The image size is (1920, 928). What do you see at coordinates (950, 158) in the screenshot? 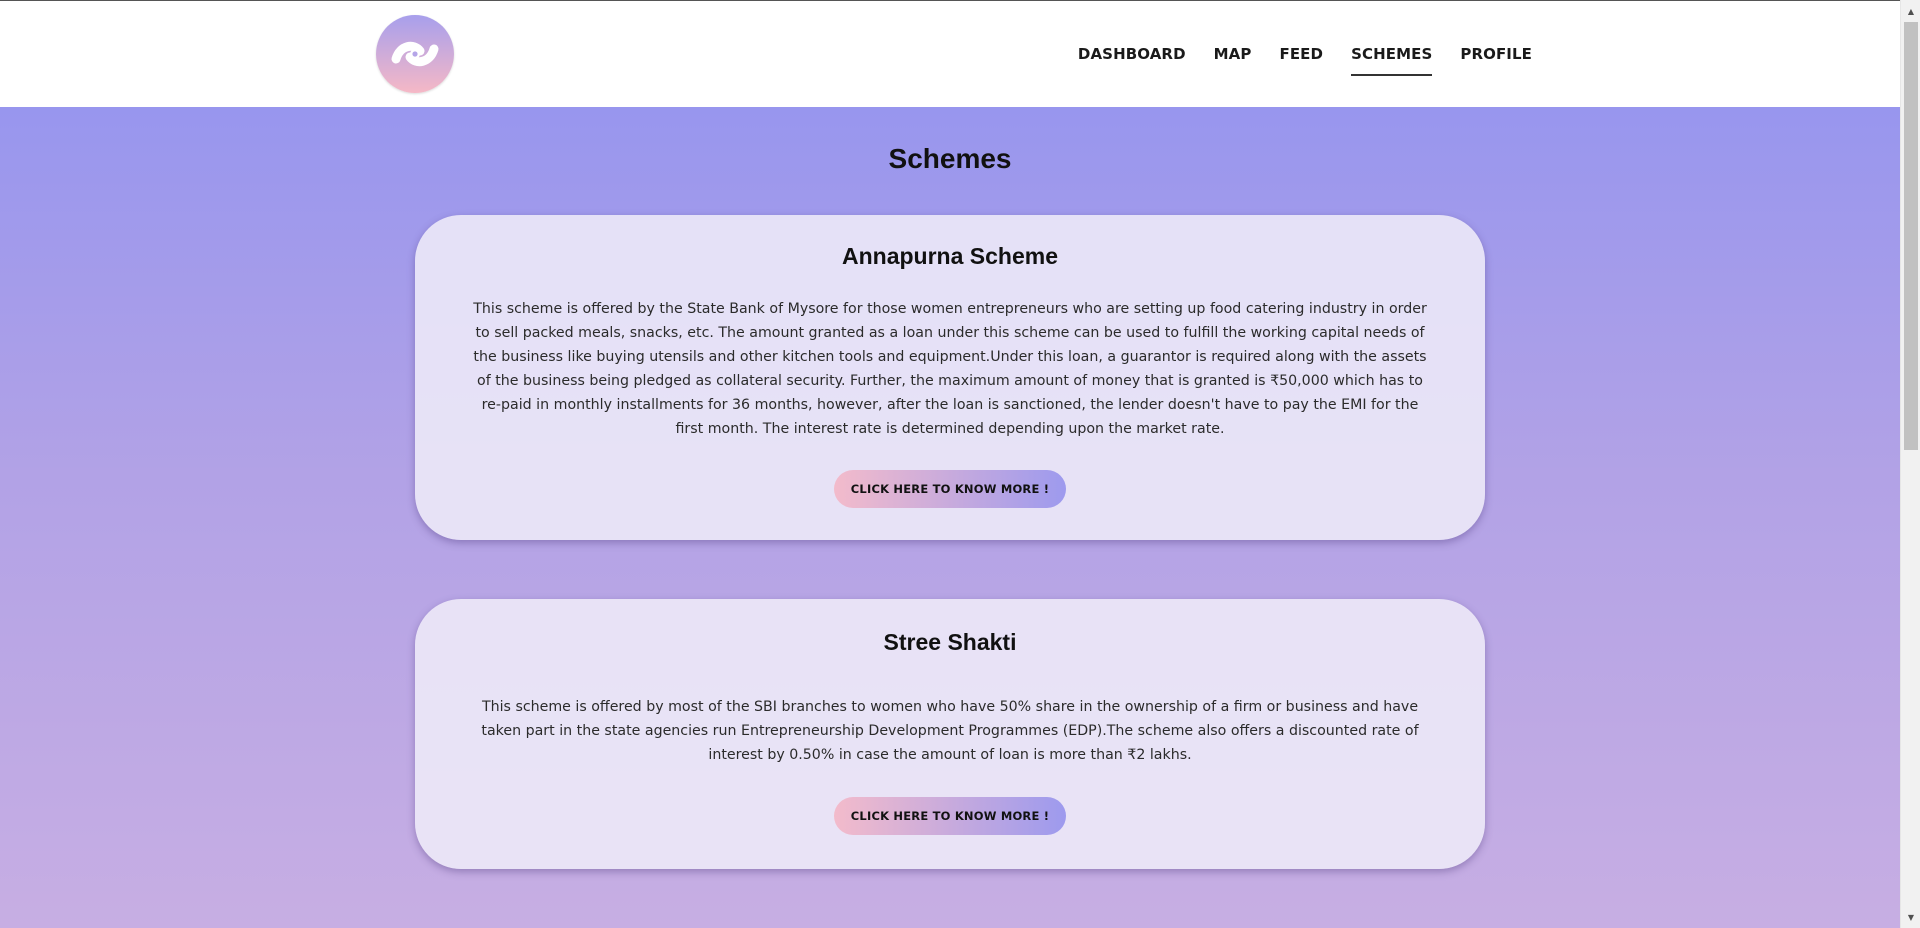
I see `page-title: Schemes` at bounding box center [950, 158].